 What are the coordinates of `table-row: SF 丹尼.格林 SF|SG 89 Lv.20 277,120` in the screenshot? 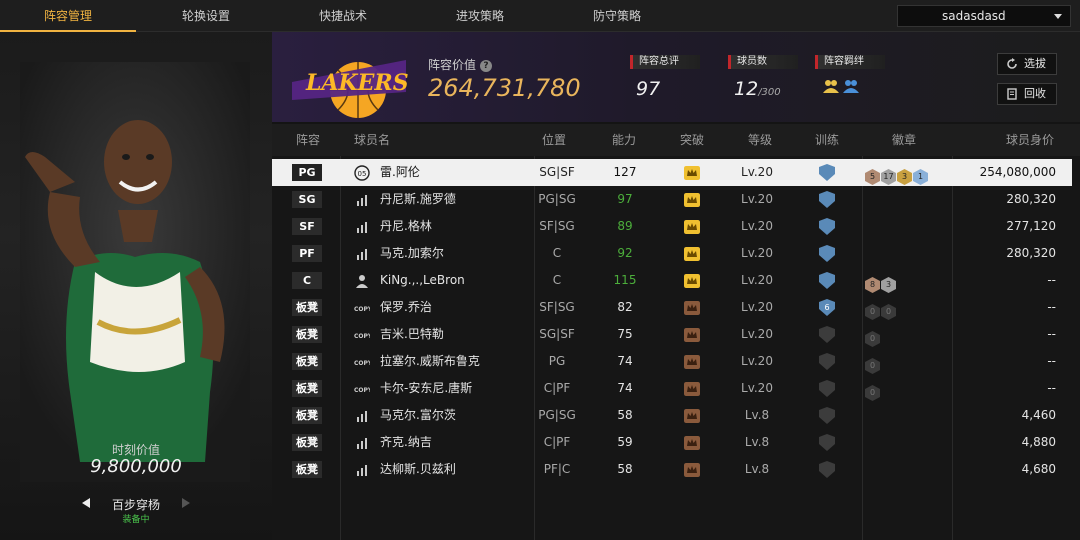 It's located at (672, 226).